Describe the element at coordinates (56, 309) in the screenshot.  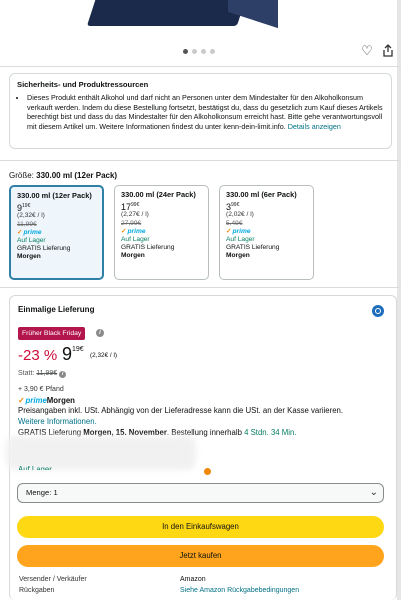
I see `purchase-option-title: Einmalige Lieferung` at that location.